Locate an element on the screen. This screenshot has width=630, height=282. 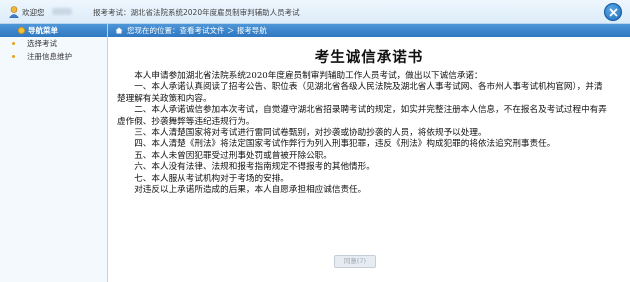
document-paragraph: 五、本人未曾因犯罪受过刑事处罚或曾被开除公职。 is located at coordinates (233, 155).